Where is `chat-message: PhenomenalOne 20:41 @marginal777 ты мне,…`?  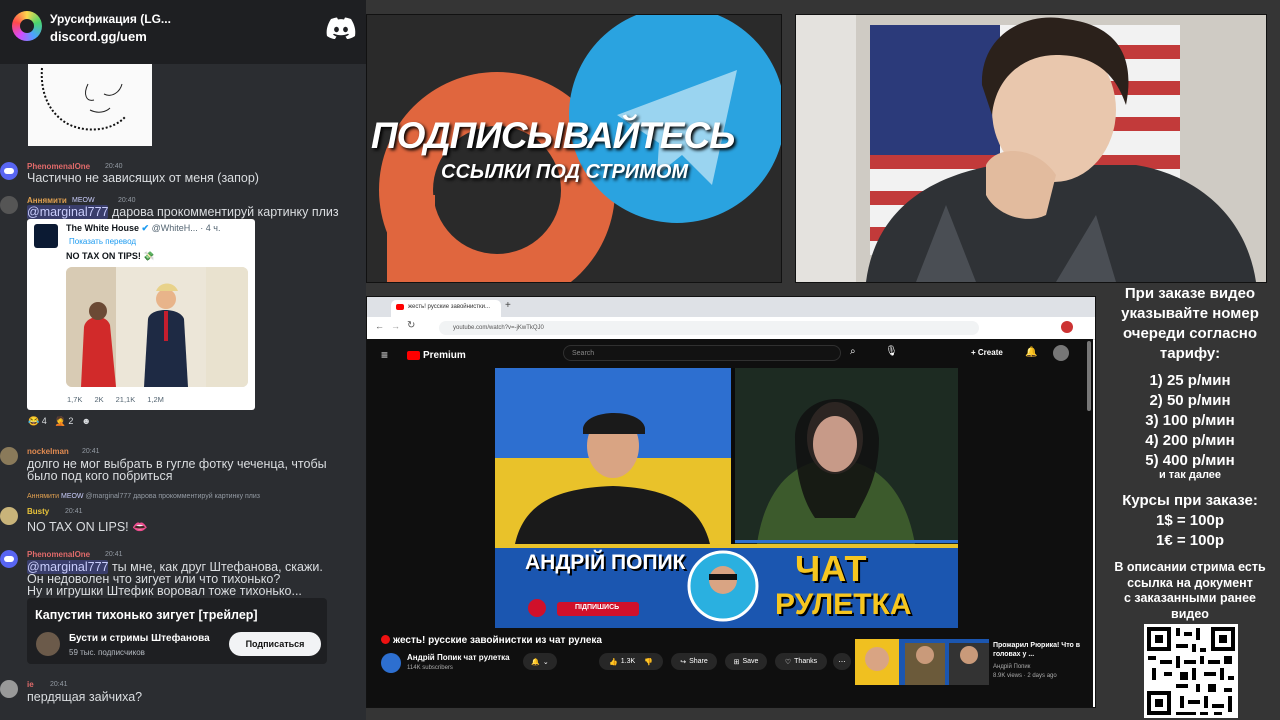 chat-message: PhenomenalOne 20:41 @marginal777 ты мне,… is located at coordinates (183, 574).